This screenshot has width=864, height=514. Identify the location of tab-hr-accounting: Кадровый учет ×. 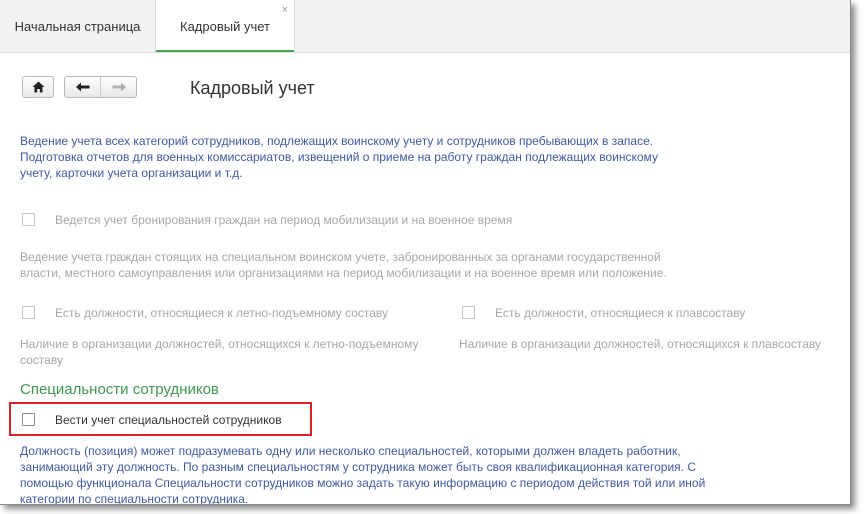
(225, 26).